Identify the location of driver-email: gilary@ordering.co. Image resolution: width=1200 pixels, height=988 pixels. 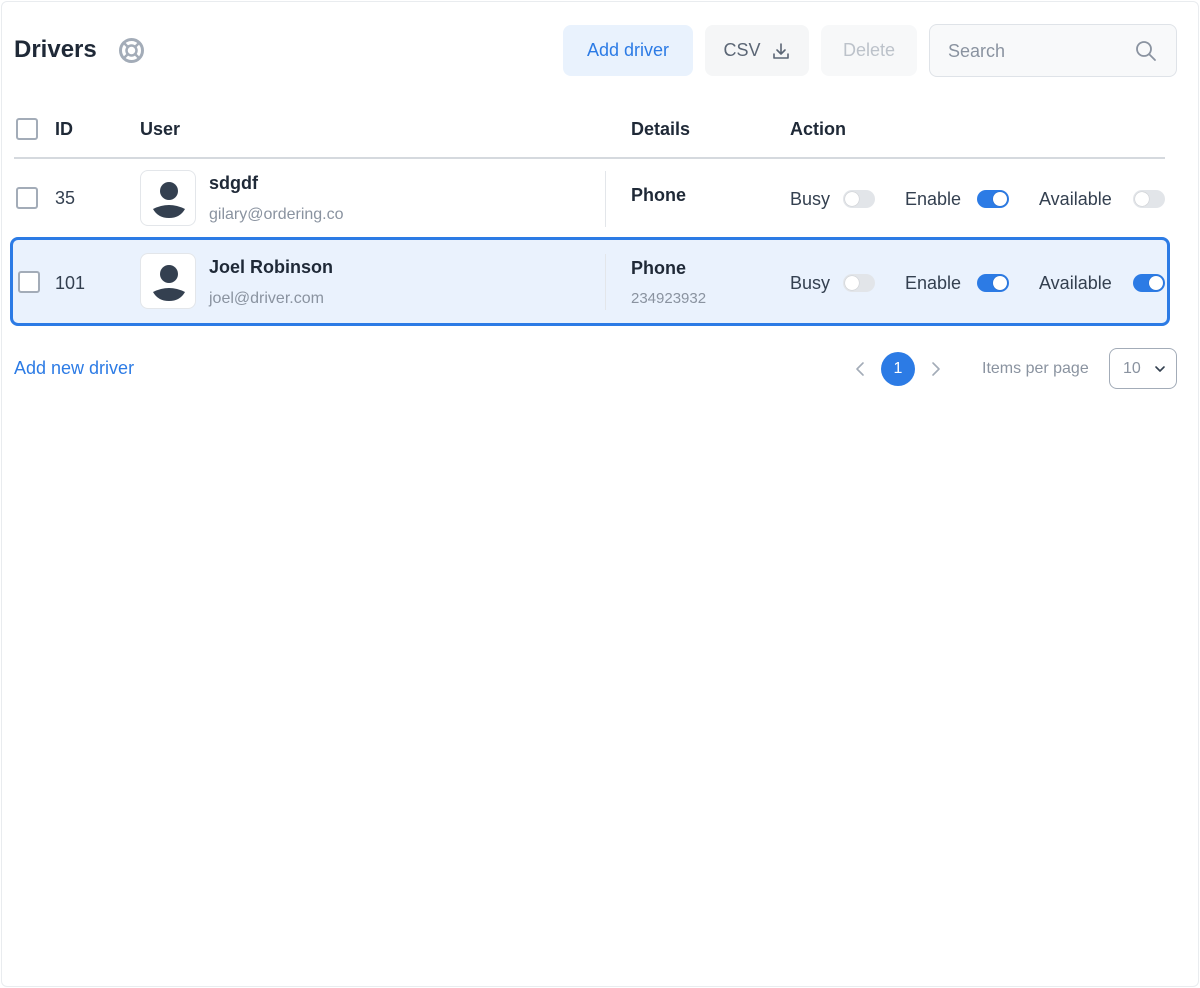
(276, 214).